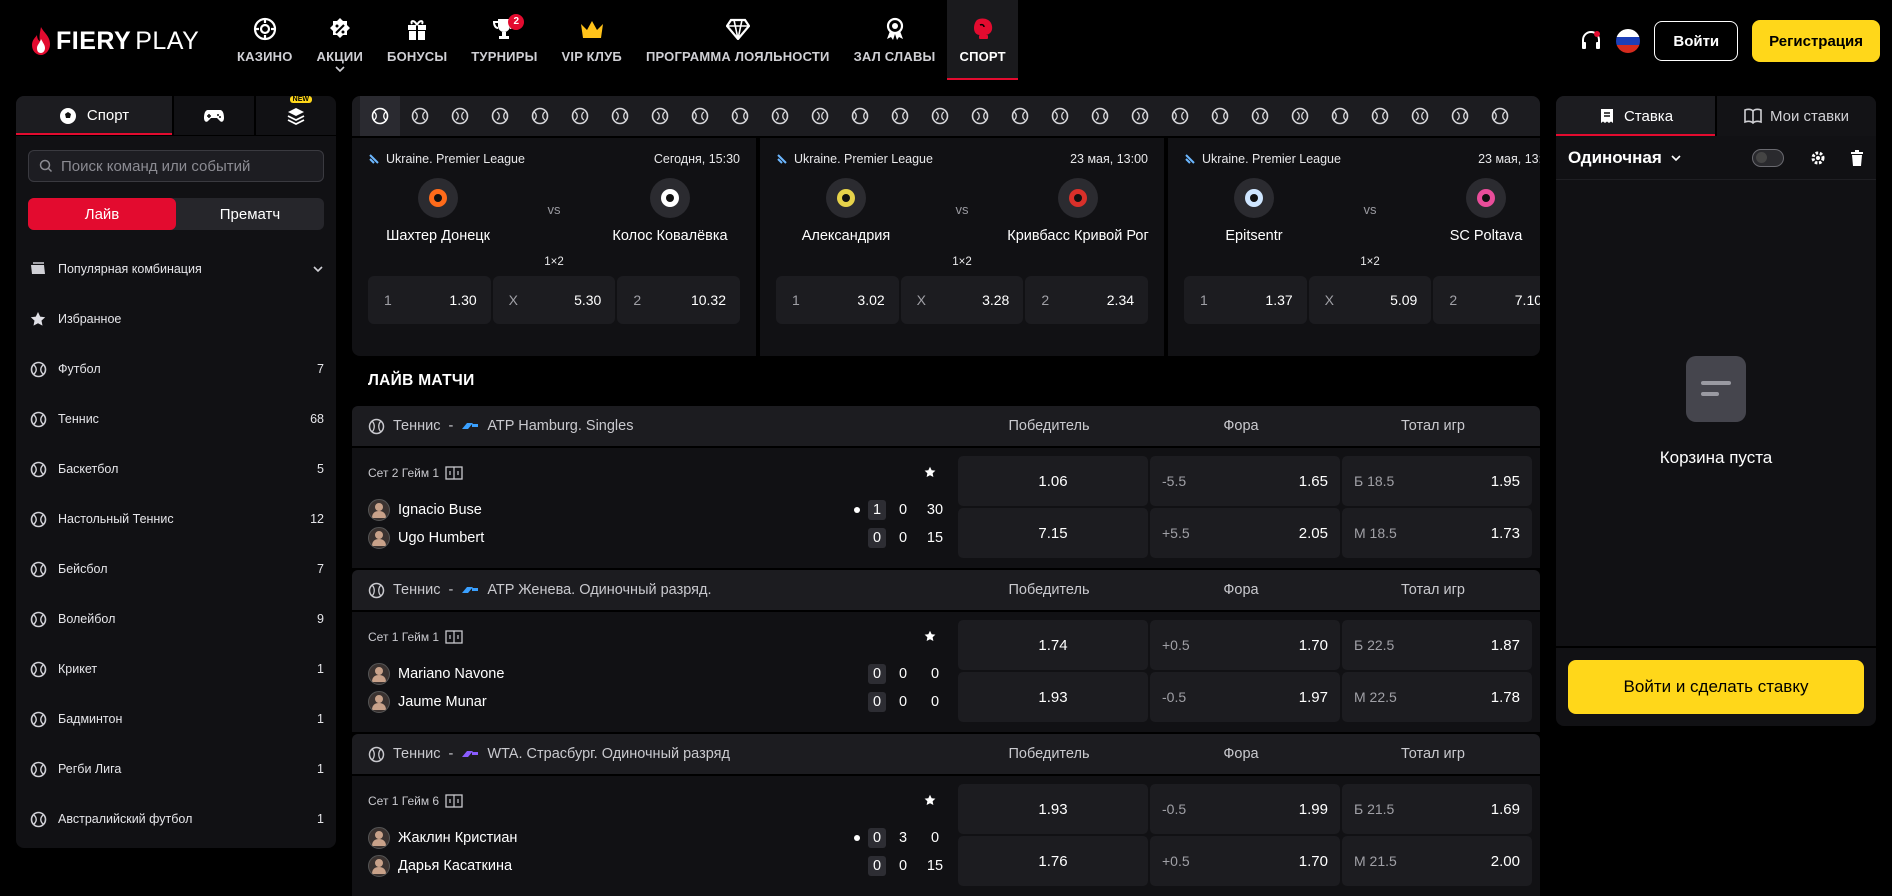 Image resolution: width=1892 pixels, height=896 pixels. What do you see at coordinates (1245, 645) in the screenshot?
I see `odd-handicap-1: +0.5 1.70` at bounding box center [1245, 645].